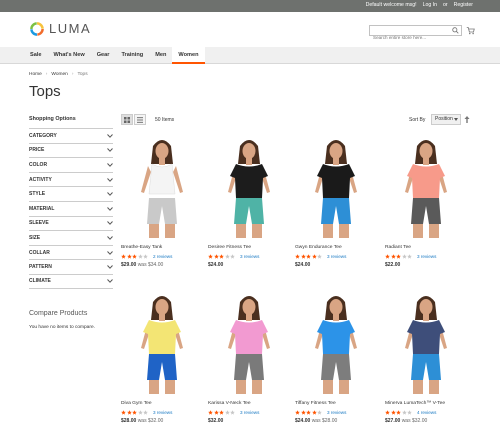 The image size is (500, 442). I want to click on filter-price: PRICE, so click(71, 150).